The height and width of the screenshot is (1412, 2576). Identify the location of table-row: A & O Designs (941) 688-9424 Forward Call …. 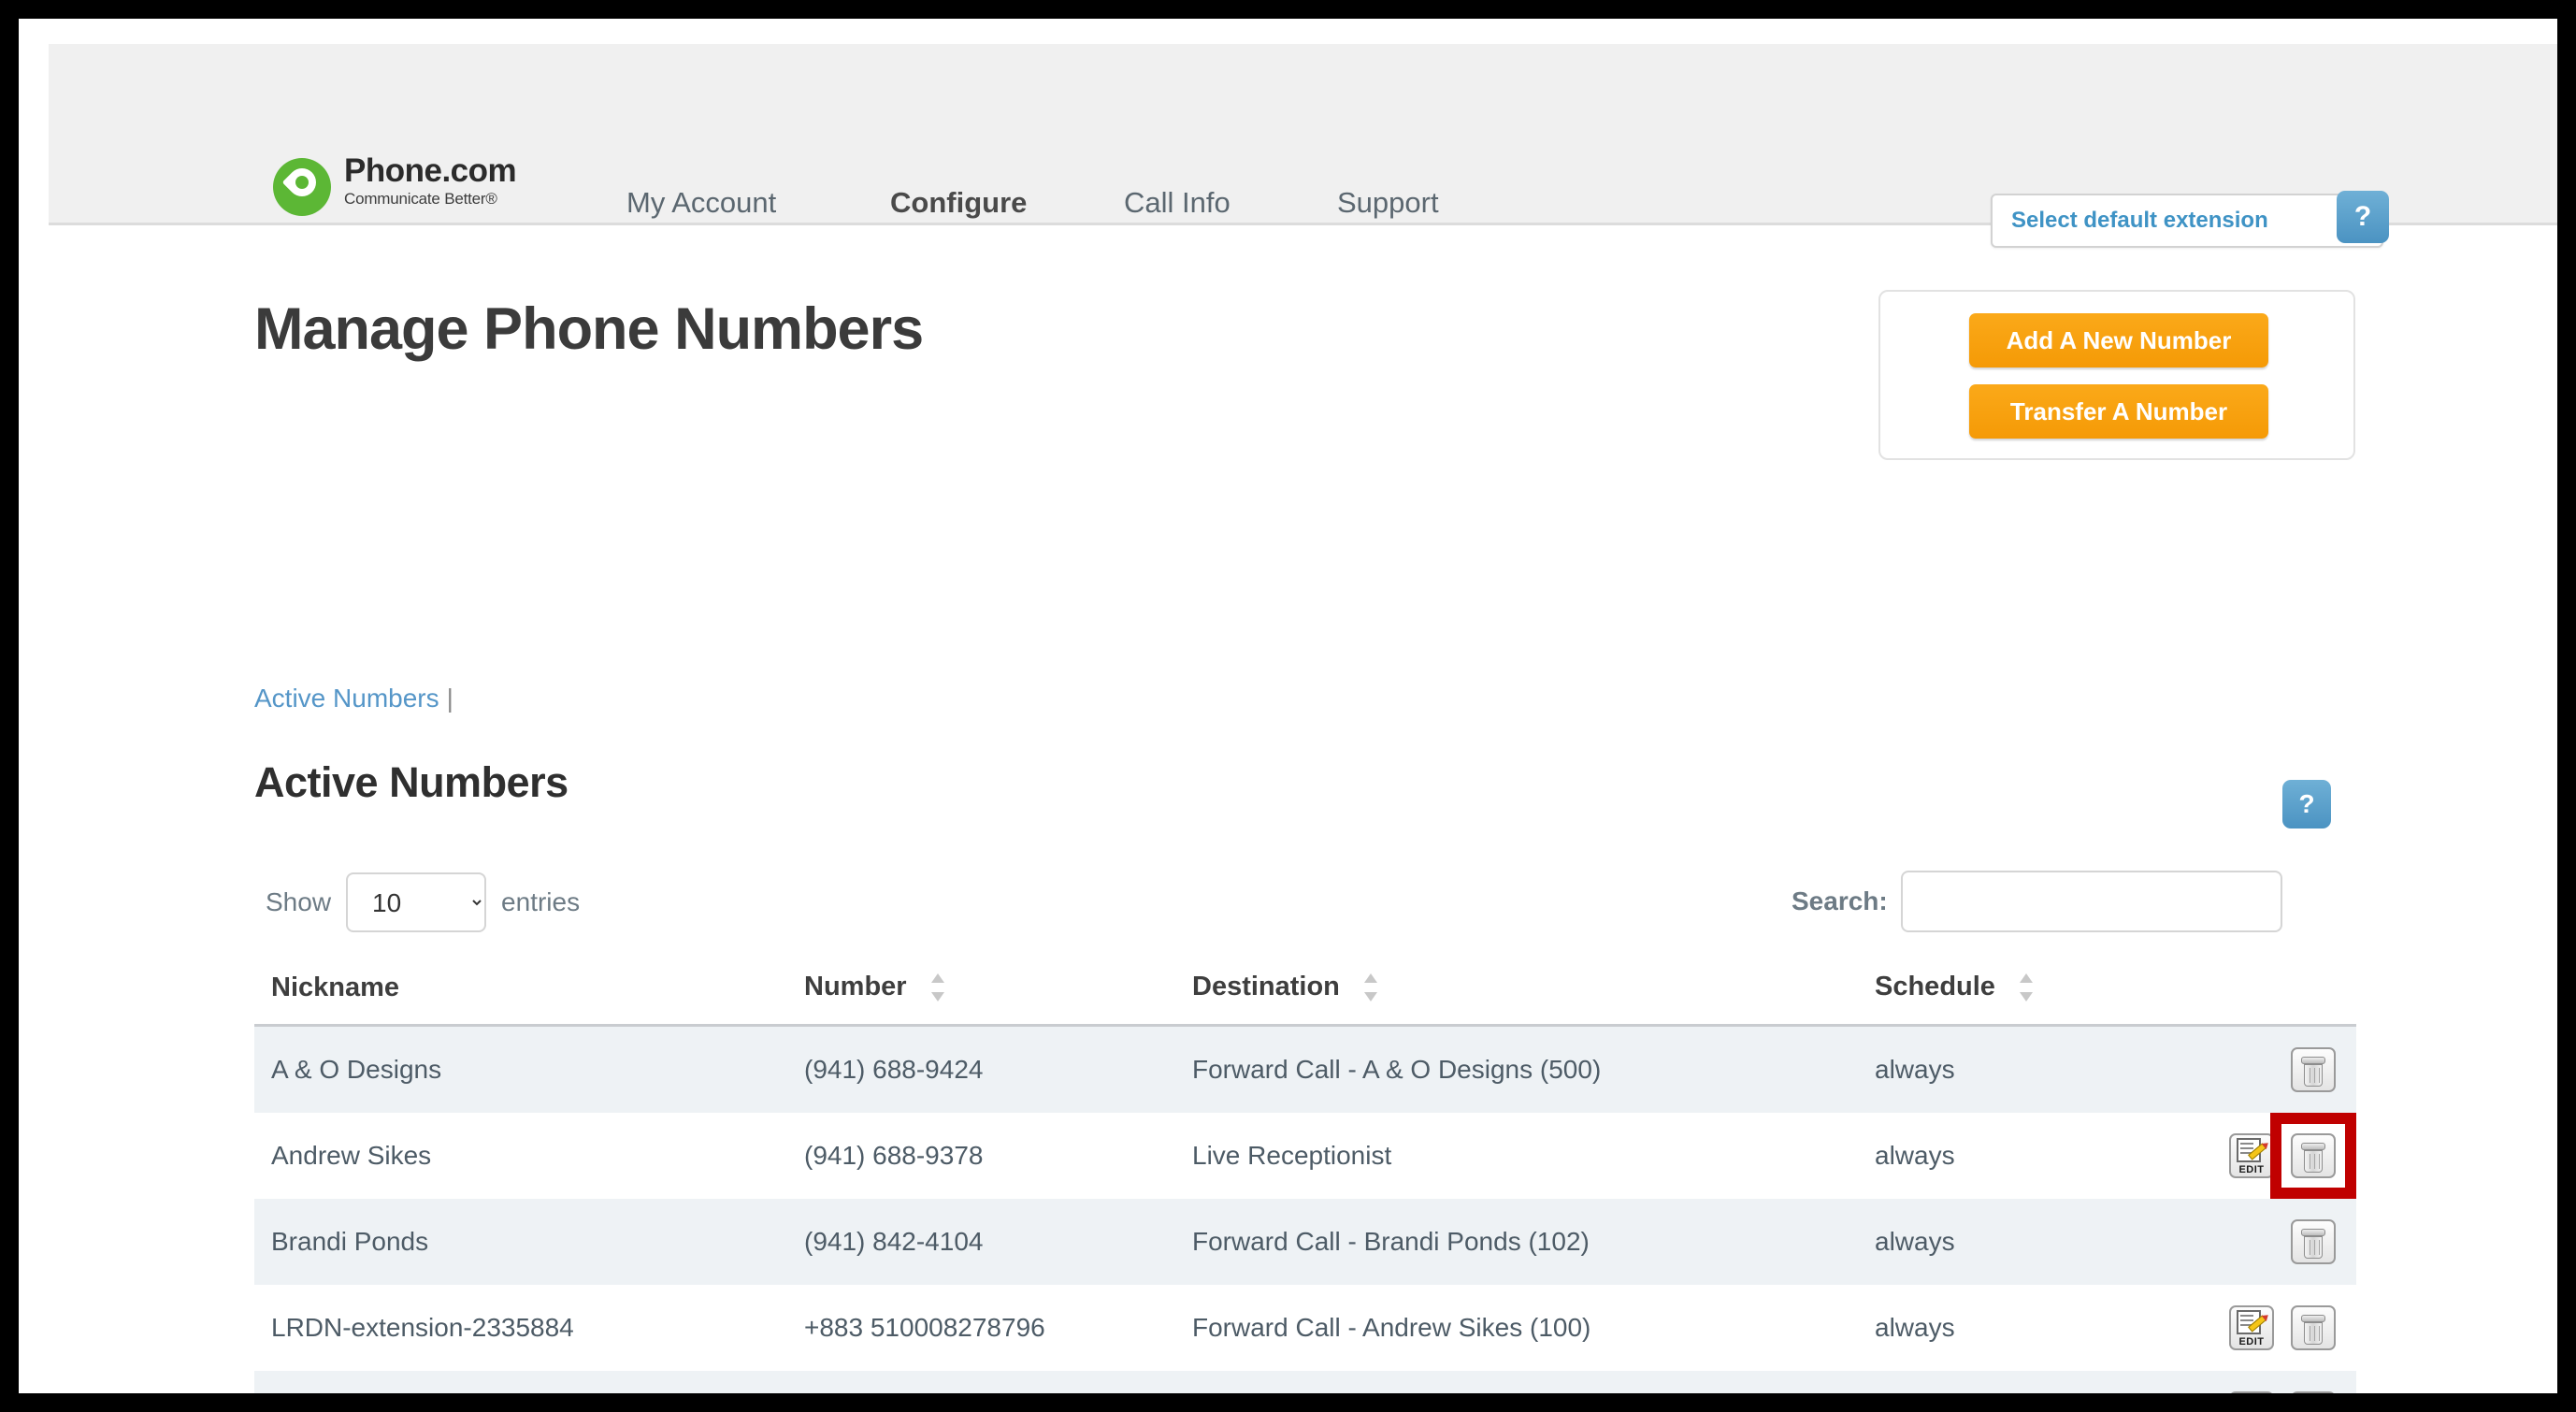
(1305, 1069).